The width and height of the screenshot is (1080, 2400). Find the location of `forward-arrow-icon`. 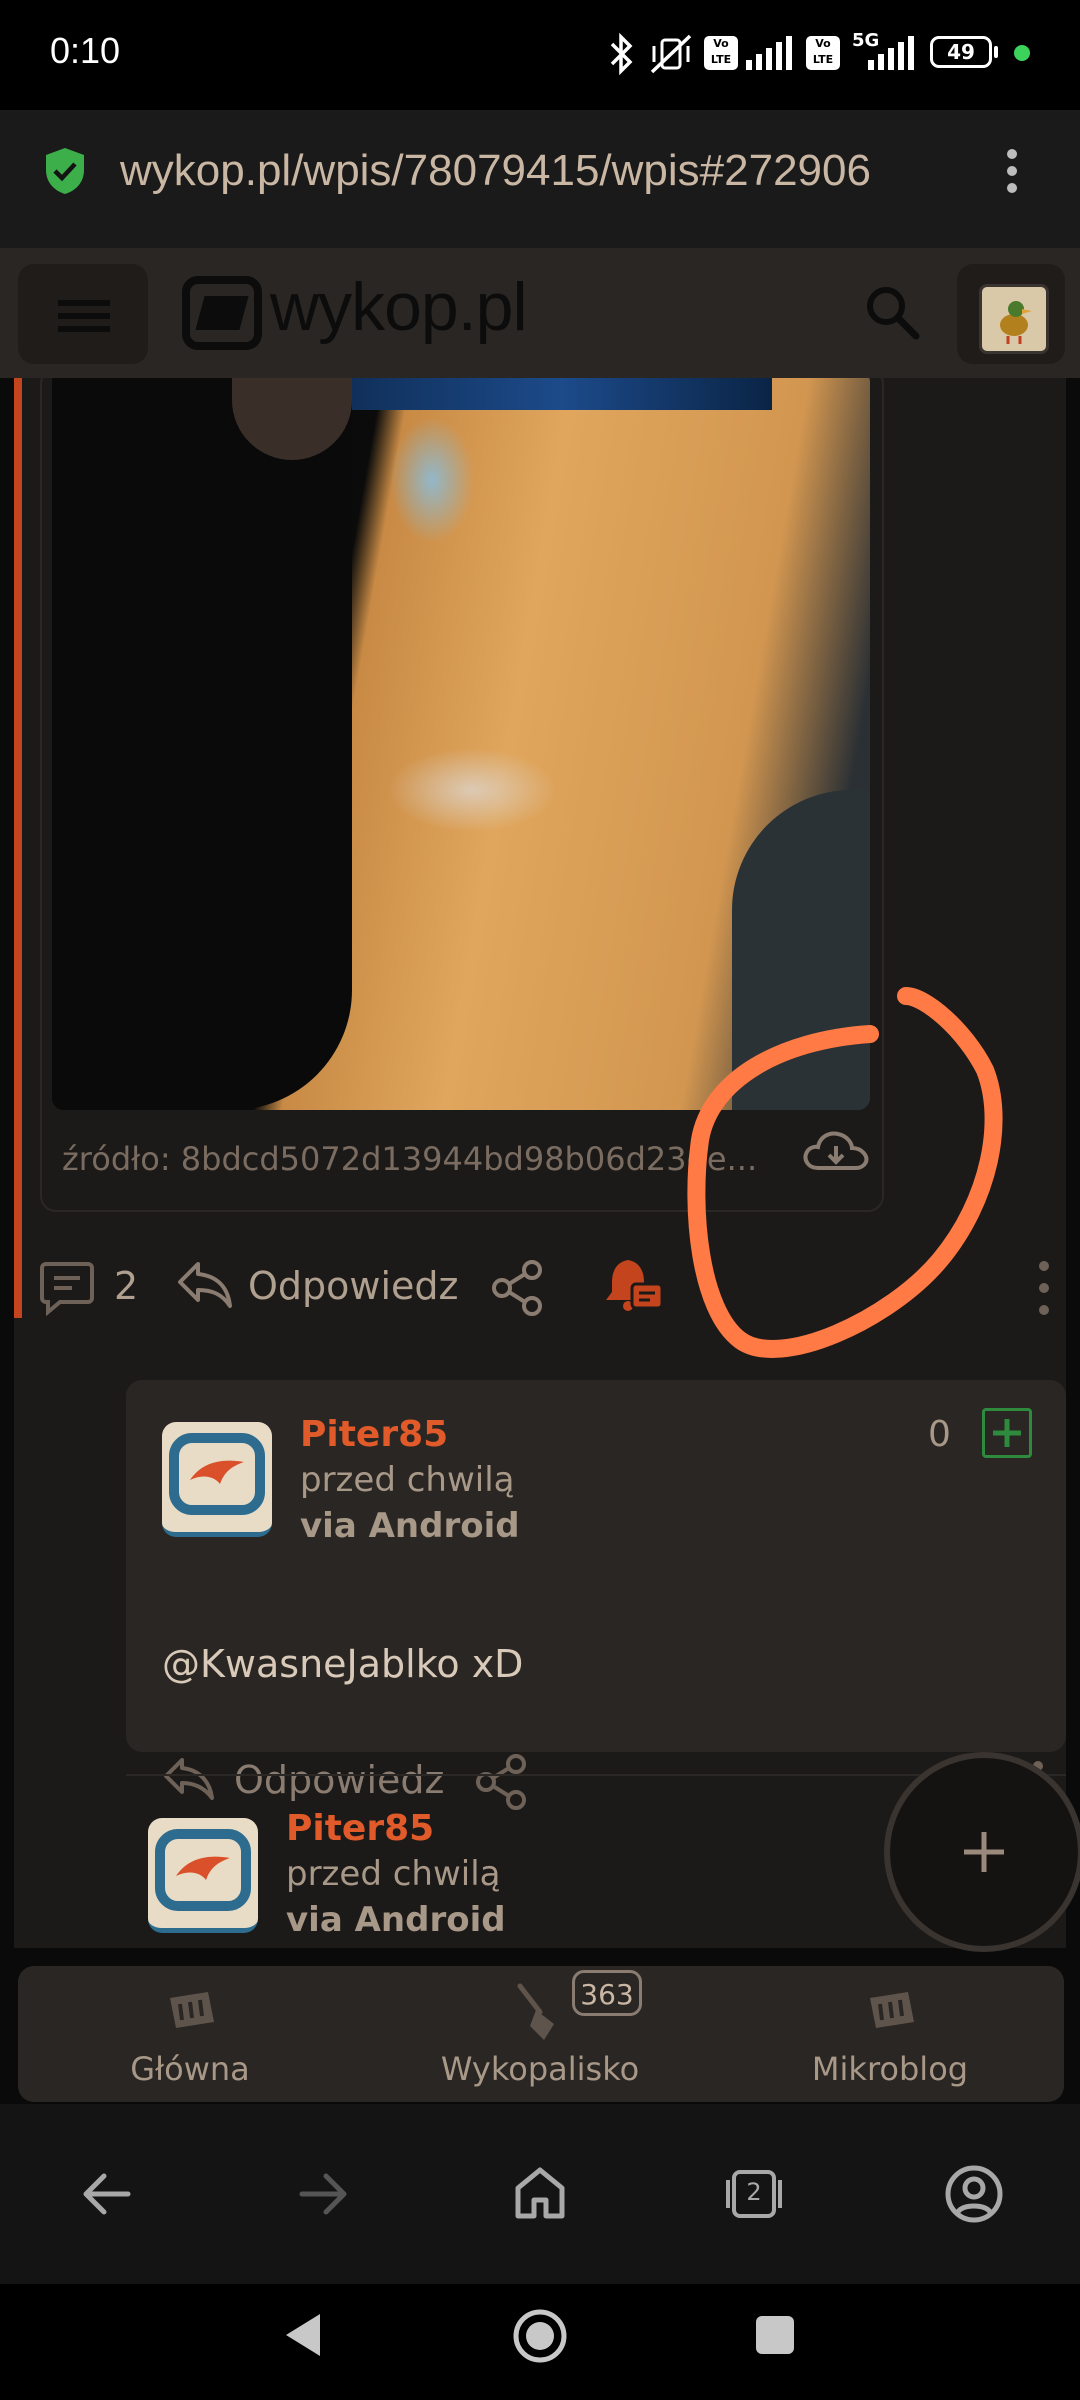

forward-arrow-icon is located at coordinates (324, 2194).